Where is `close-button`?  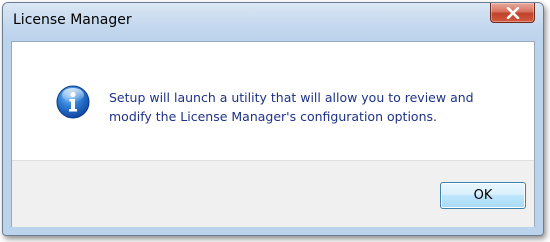
close-button is located at coordinates (512, 13).